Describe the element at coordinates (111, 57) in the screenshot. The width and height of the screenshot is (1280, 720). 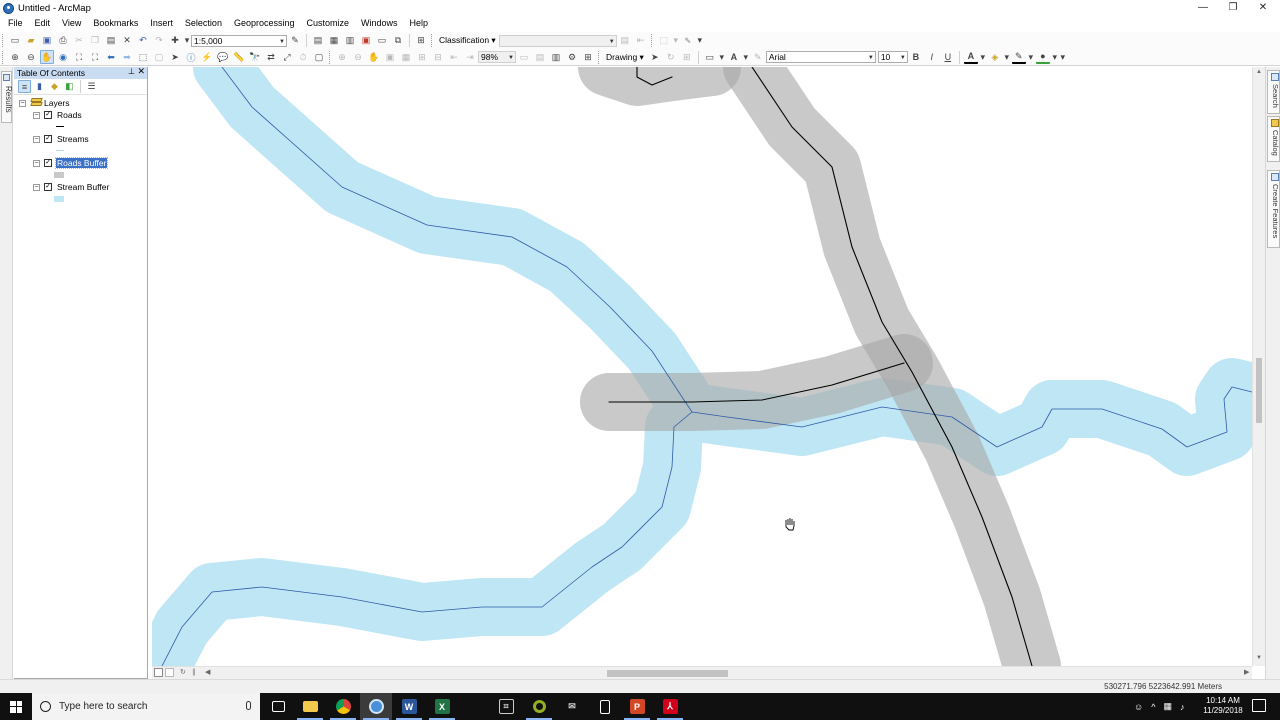
I see `go-back-icon: ⬅` at that location.